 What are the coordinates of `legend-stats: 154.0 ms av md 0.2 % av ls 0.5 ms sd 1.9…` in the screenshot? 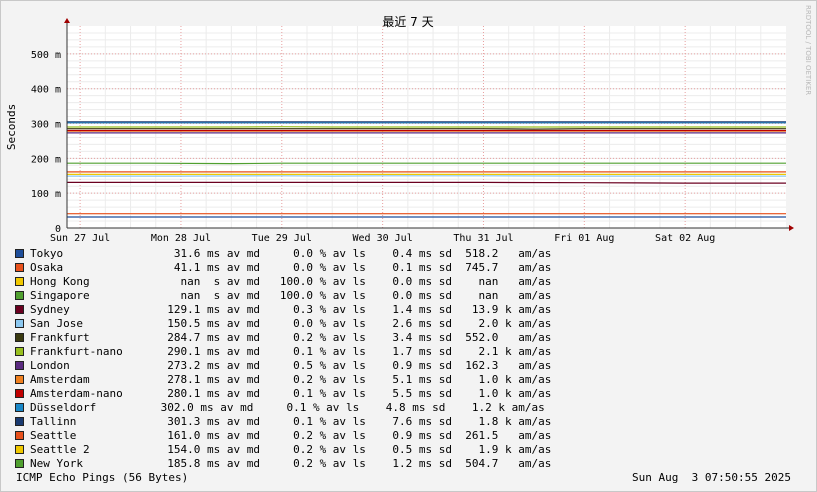 It's located at (353, 449).